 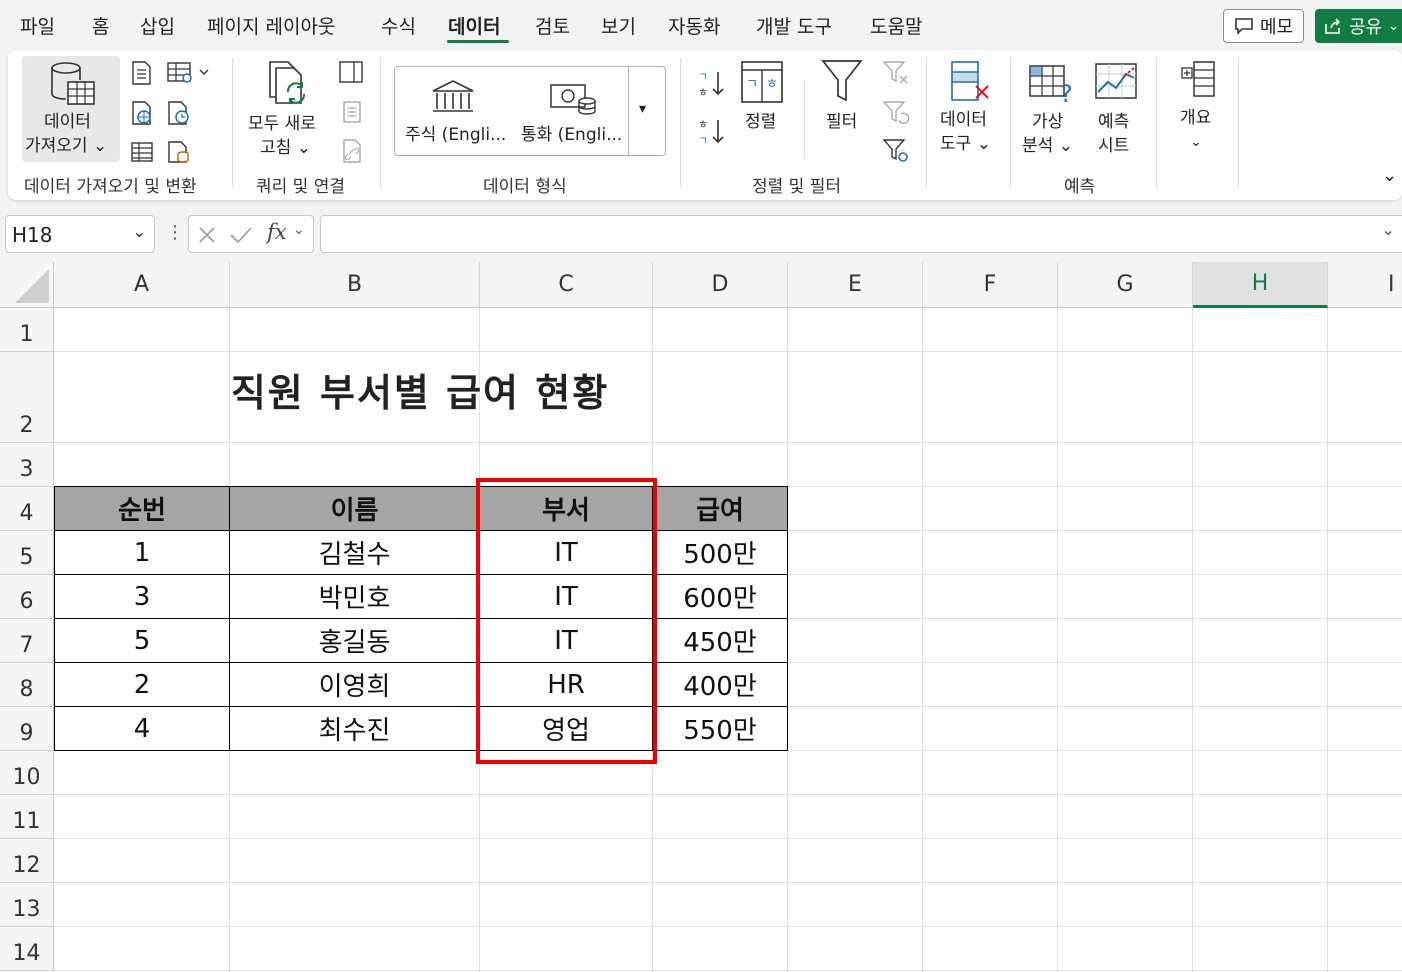 I want to click on filter-icon, so click(x=842, y=81).